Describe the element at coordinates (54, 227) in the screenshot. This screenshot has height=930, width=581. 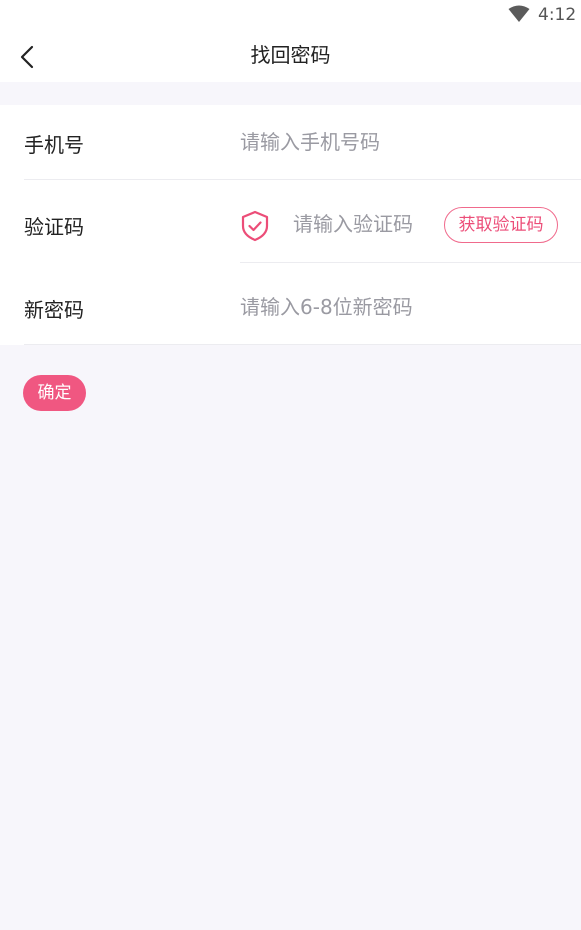
I see `code-label: 验证码` at that location.